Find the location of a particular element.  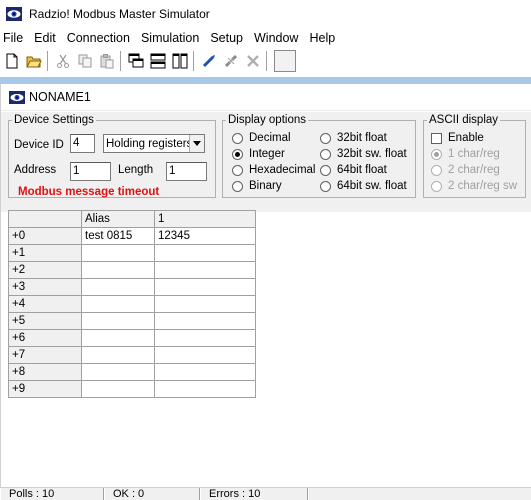

tile-horizontal-button is located at coordinates (158, 61).